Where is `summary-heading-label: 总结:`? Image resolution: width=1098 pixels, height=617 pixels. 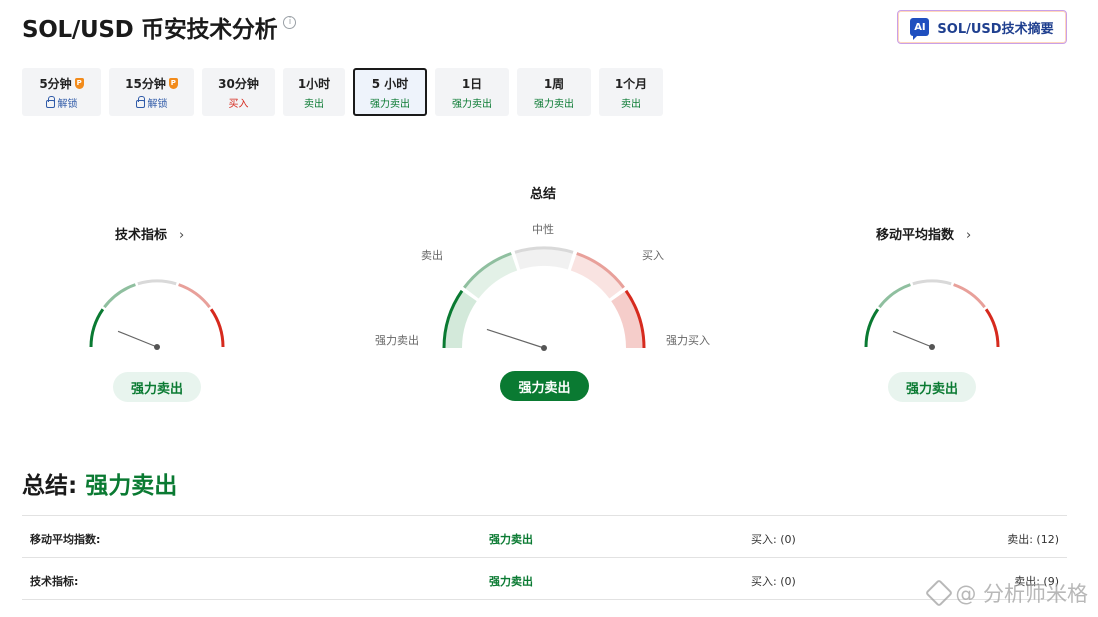
summary-heading-label: 总结: is located at coordinates (50, 486).